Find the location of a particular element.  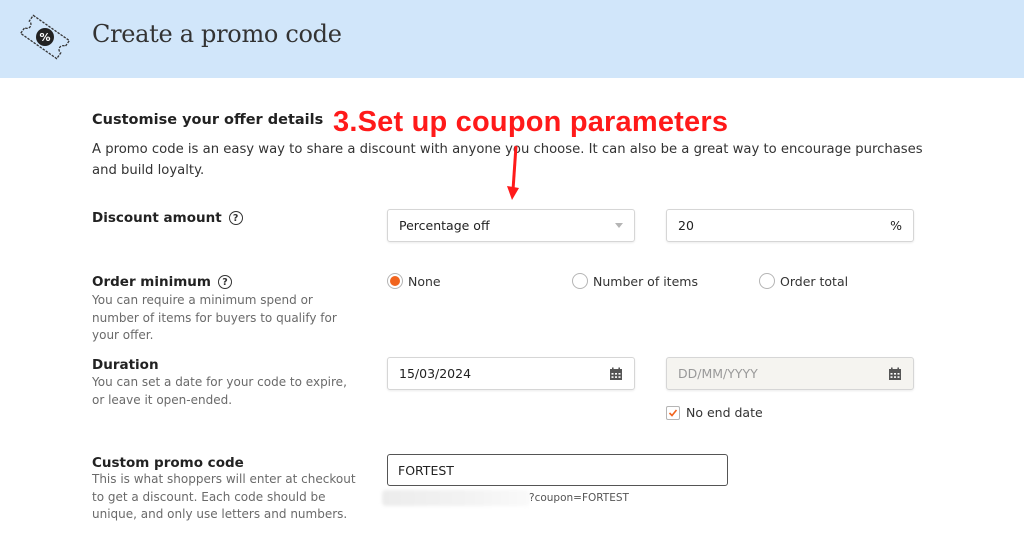

radio-number-of-items: Number of items is located at coordinates (635, 281).